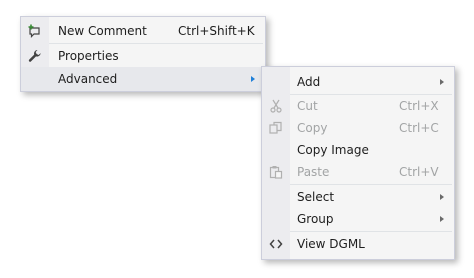  Describe the element at coordinates (35, 56) in the screenshot. I see `wrench-icon` at that location.